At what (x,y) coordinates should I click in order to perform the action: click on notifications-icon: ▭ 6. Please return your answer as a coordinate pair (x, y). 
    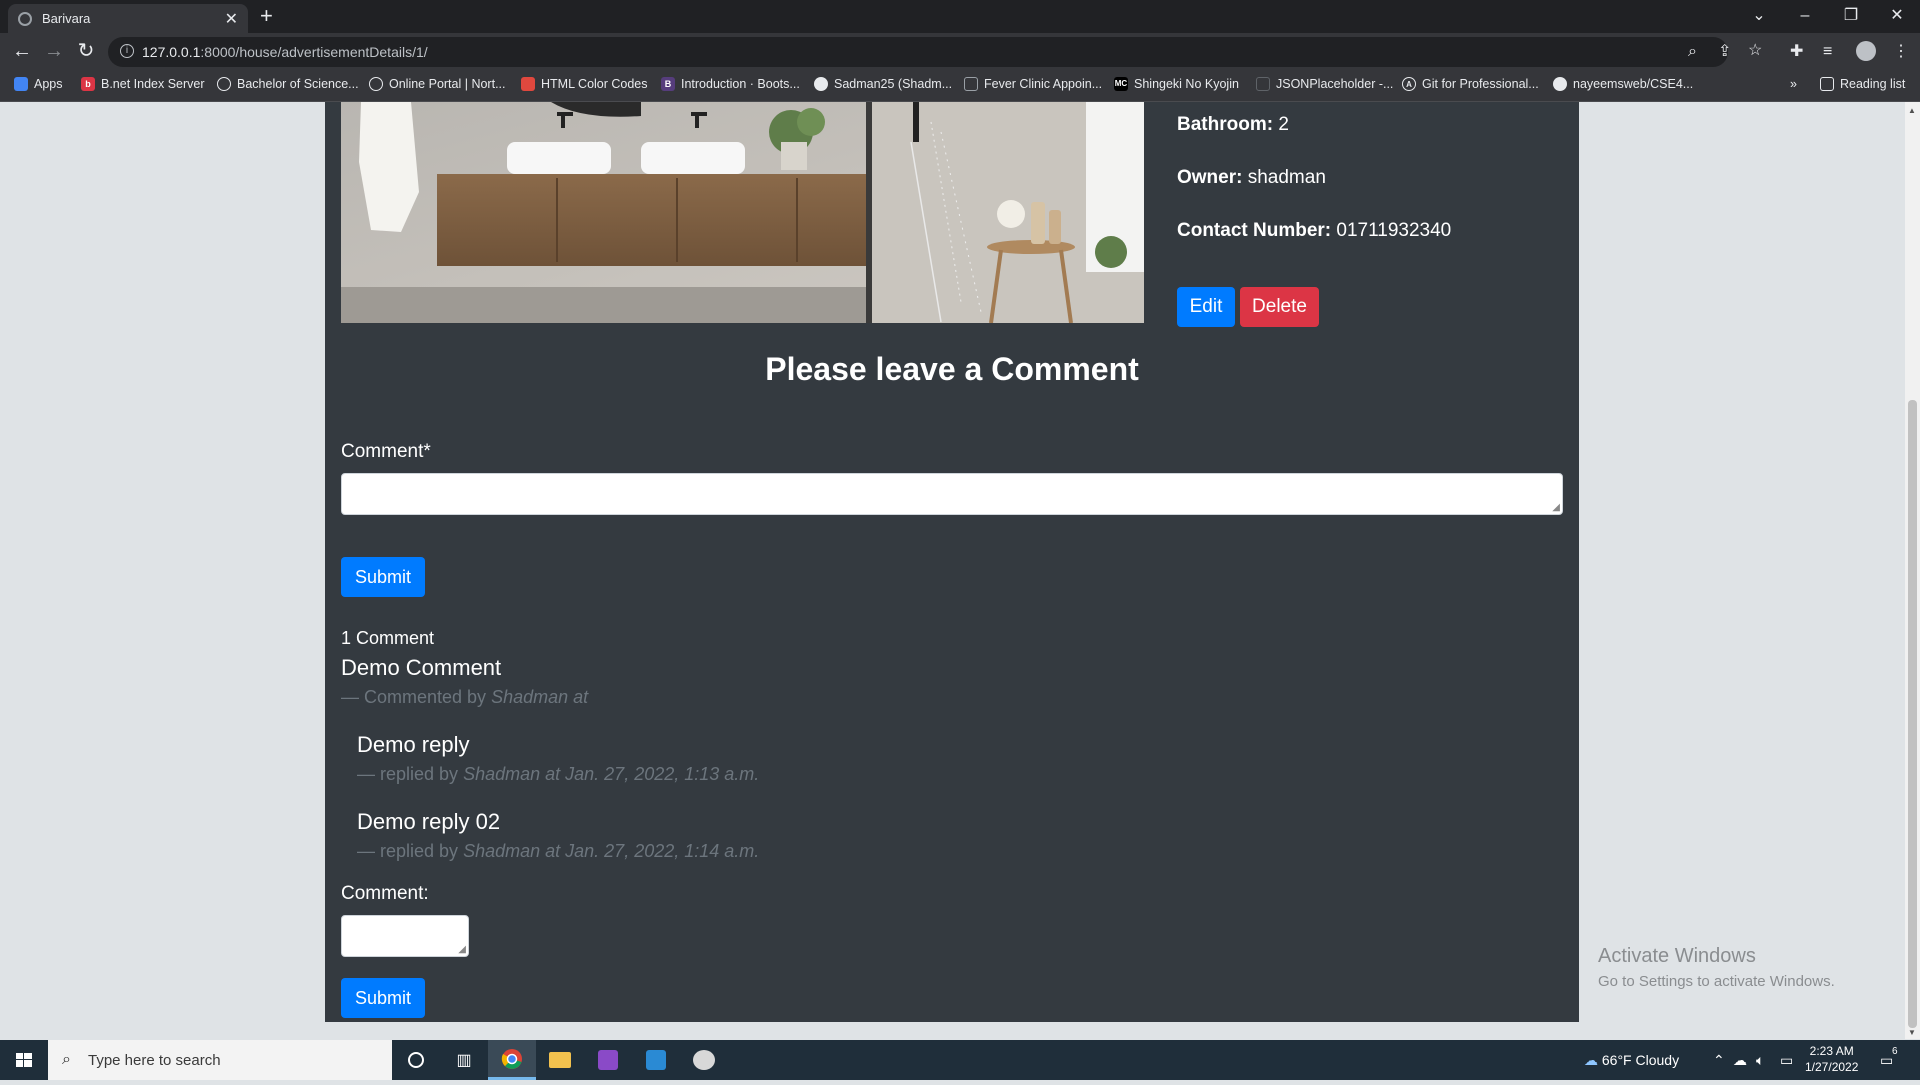
    Looking at the image, I should click on (1889, 1060).